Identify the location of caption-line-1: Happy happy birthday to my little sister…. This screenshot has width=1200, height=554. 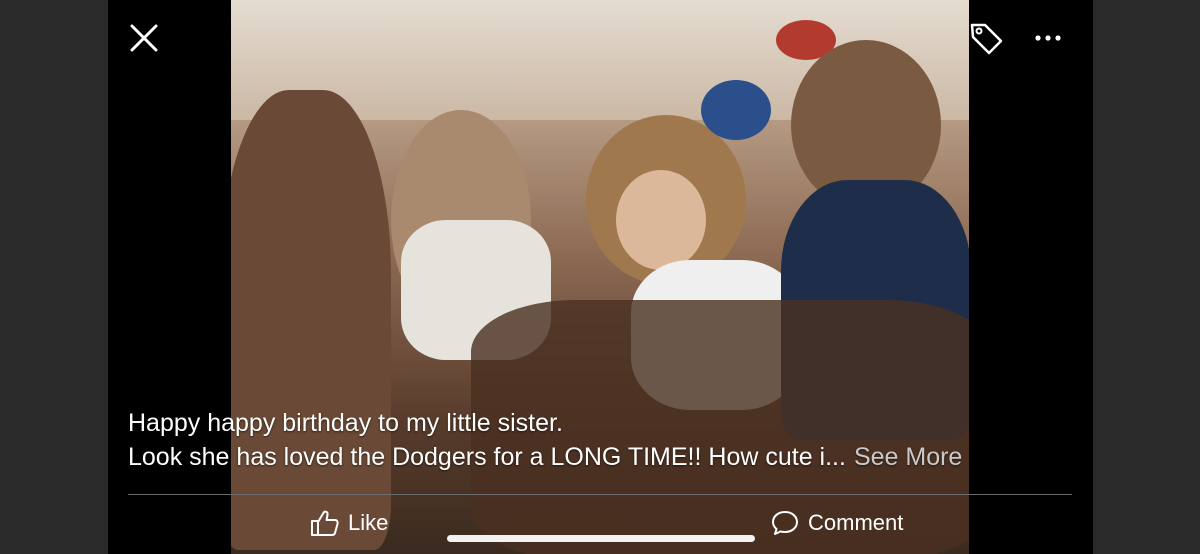
(345, 423).